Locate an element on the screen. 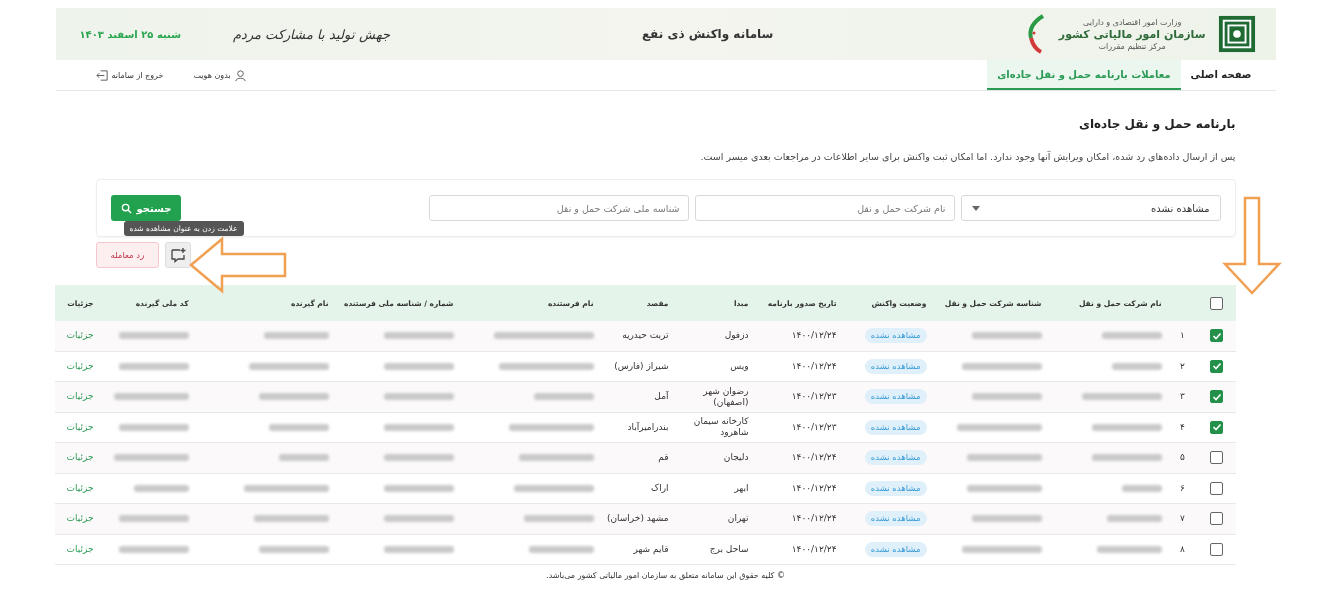 This screenshot has height=600, width=1331. row-number: ۸ is located at coordinates (1182, 549).